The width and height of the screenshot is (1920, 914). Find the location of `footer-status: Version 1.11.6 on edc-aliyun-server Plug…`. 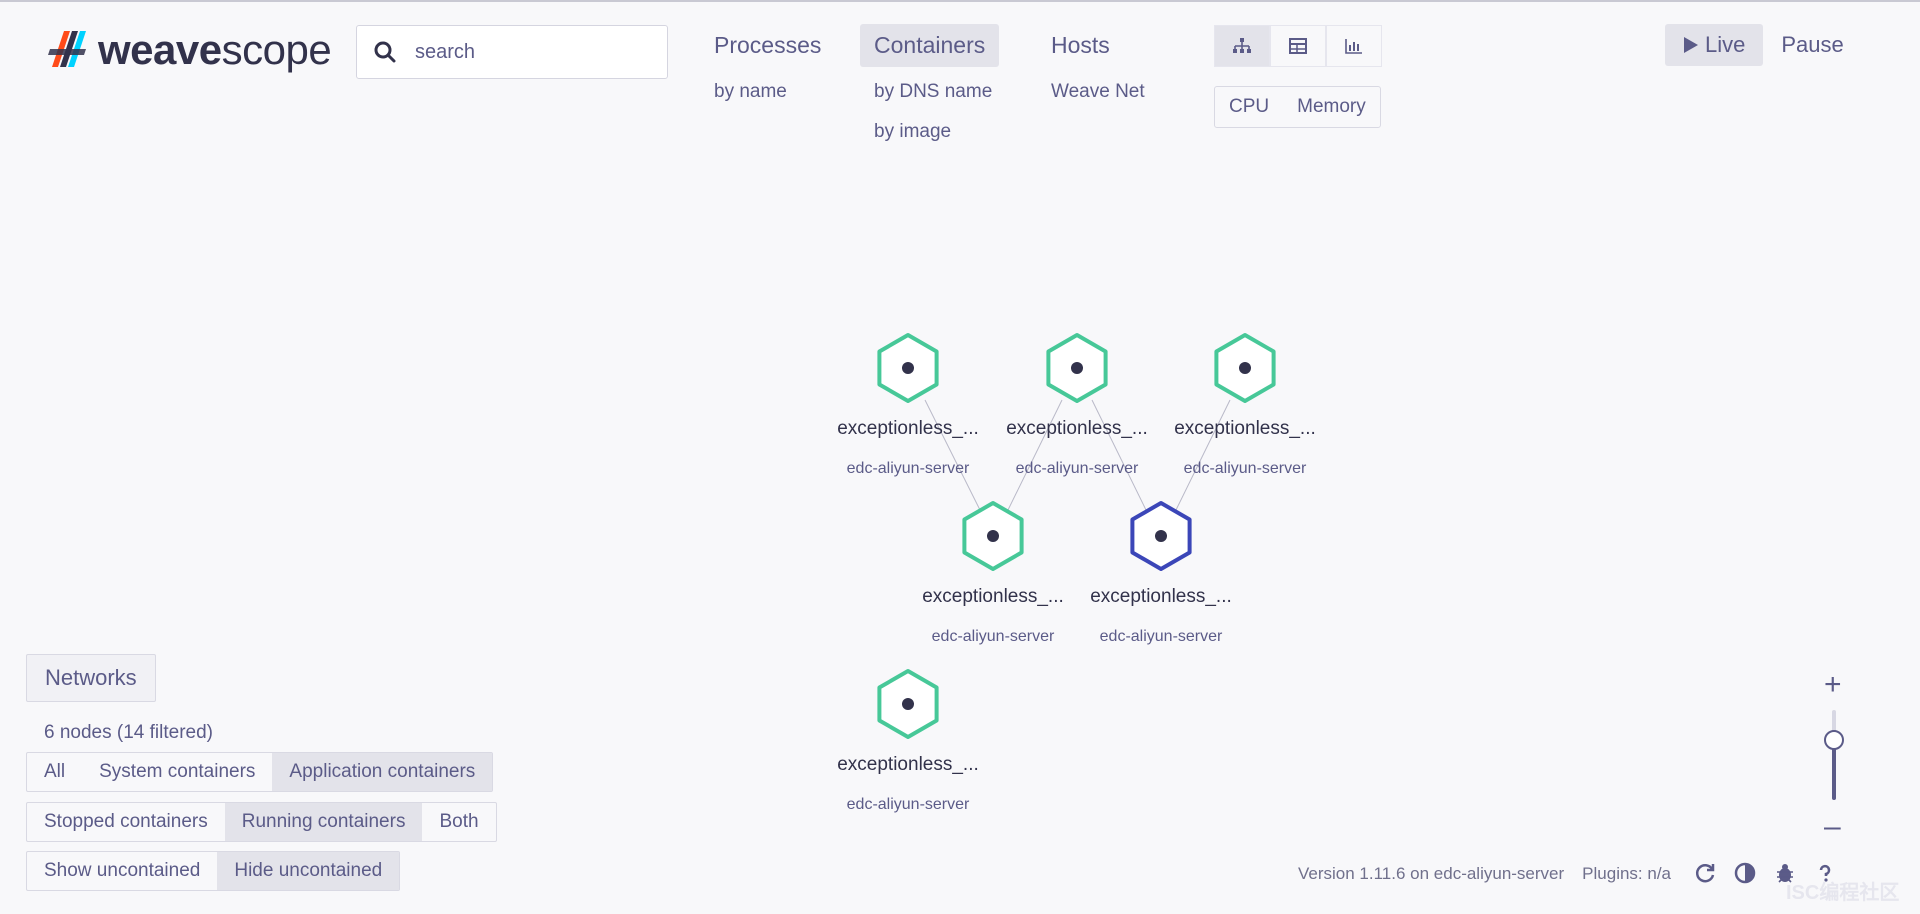

footer-status: Version 1.11.6 on edc-aliyun-server Plug… is located at coordinates (1484, 874).